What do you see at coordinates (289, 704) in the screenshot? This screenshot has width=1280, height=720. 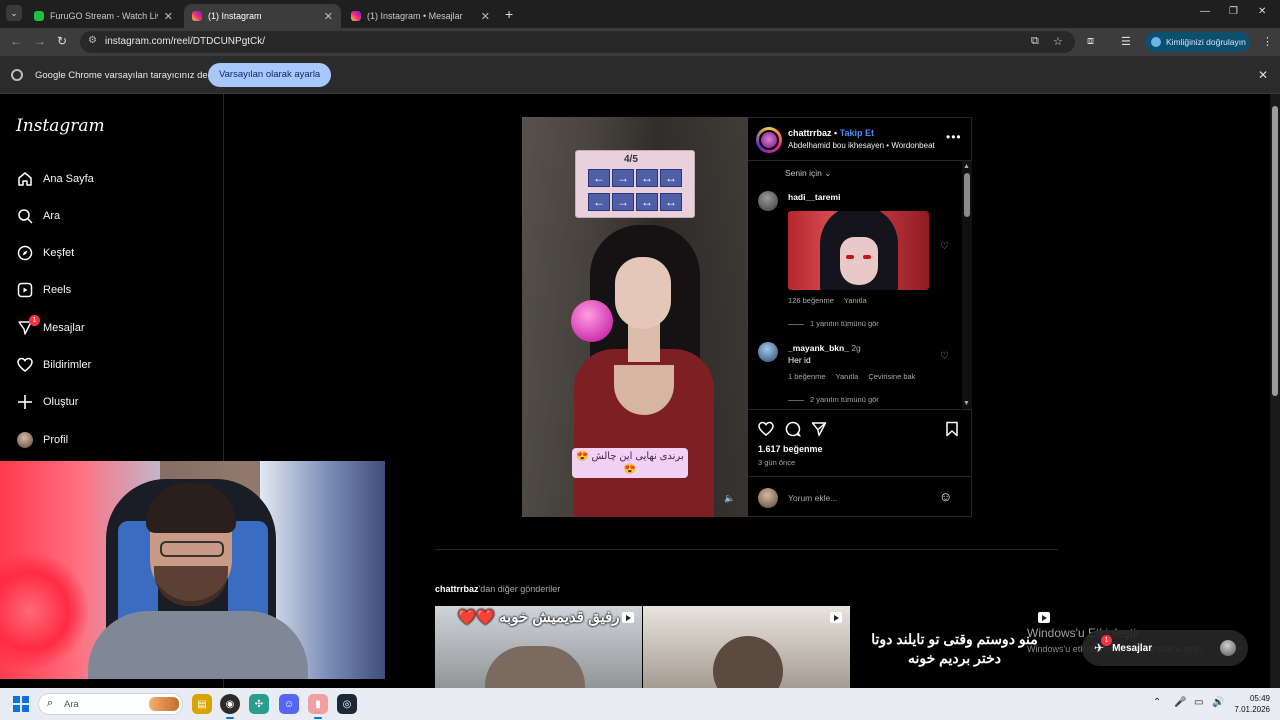 I see `discord-icon: ☺` at bounding box center [289, 704].